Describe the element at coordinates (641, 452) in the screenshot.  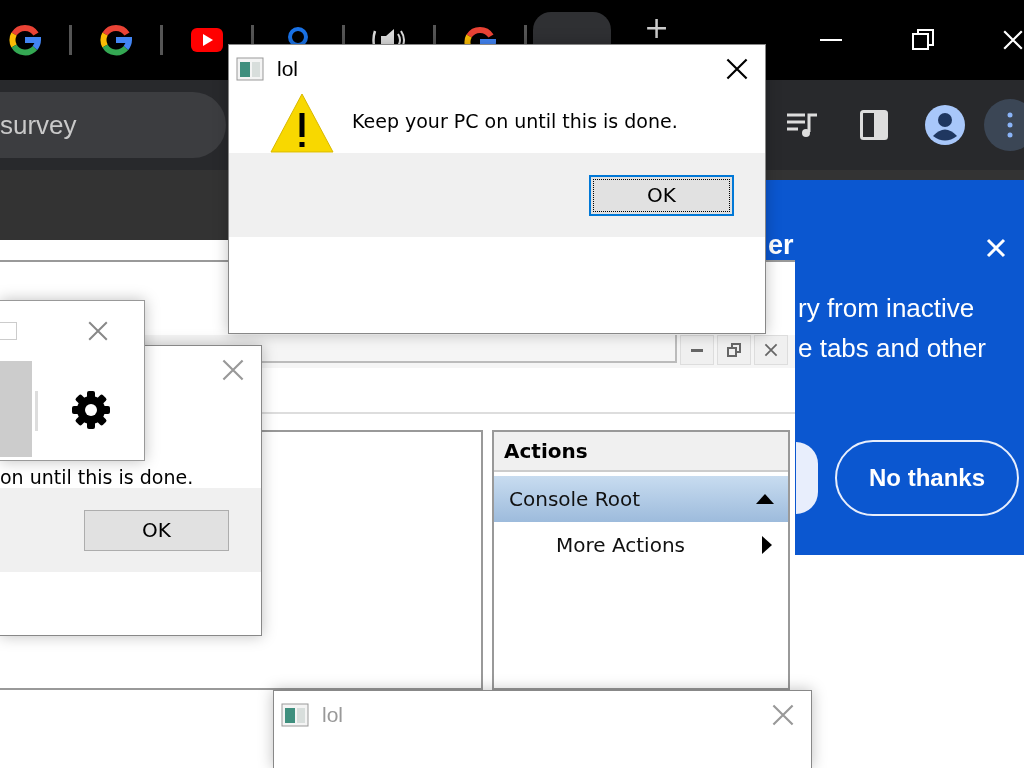
I see `actions-header: Actions` at that location.